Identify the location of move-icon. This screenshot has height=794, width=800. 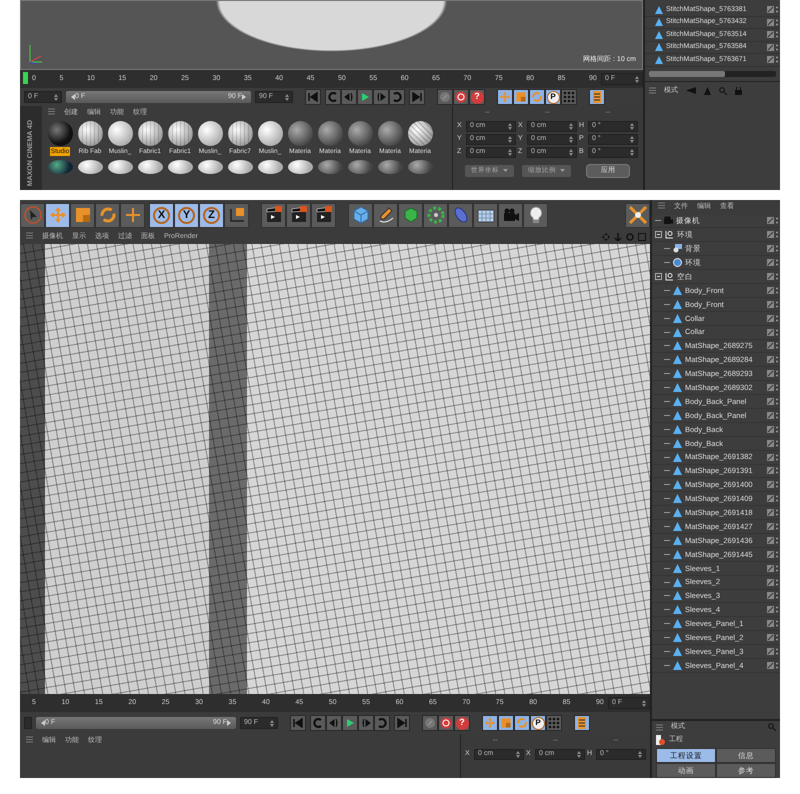
(490, 723).